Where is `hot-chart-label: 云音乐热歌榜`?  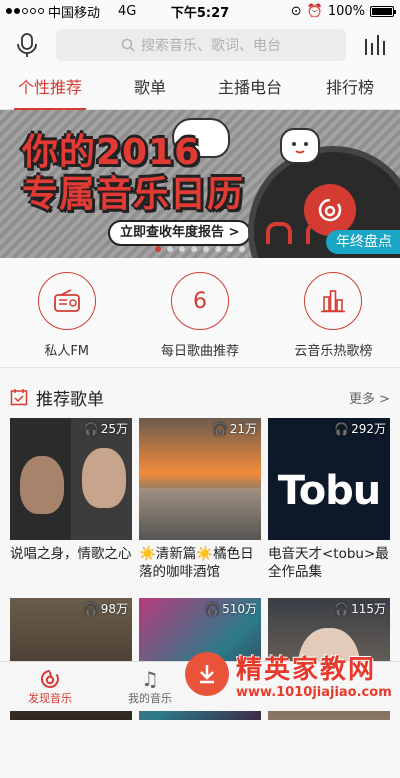
hot-chart-label: 云音乐热歌榜 is located at coordinates (333, 351).